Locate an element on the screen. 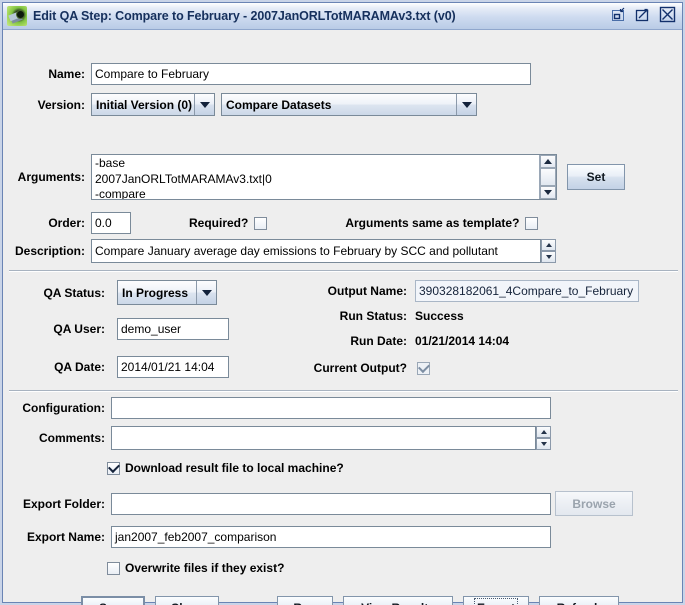 The image size is (685, 605). comments-spinner-down-icon is located at coordinates (543, 444).